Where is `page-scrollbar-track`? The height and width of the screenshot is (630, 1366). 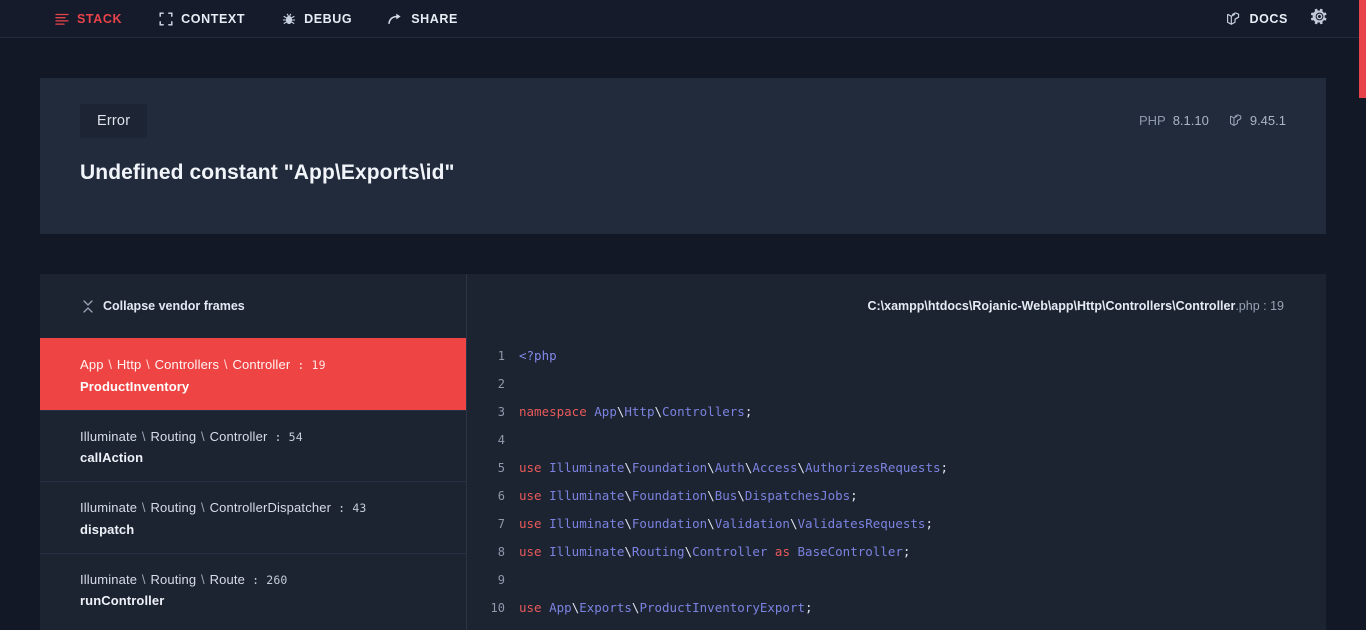 page-scrollbar-track is located at coordinates (1362, 315).